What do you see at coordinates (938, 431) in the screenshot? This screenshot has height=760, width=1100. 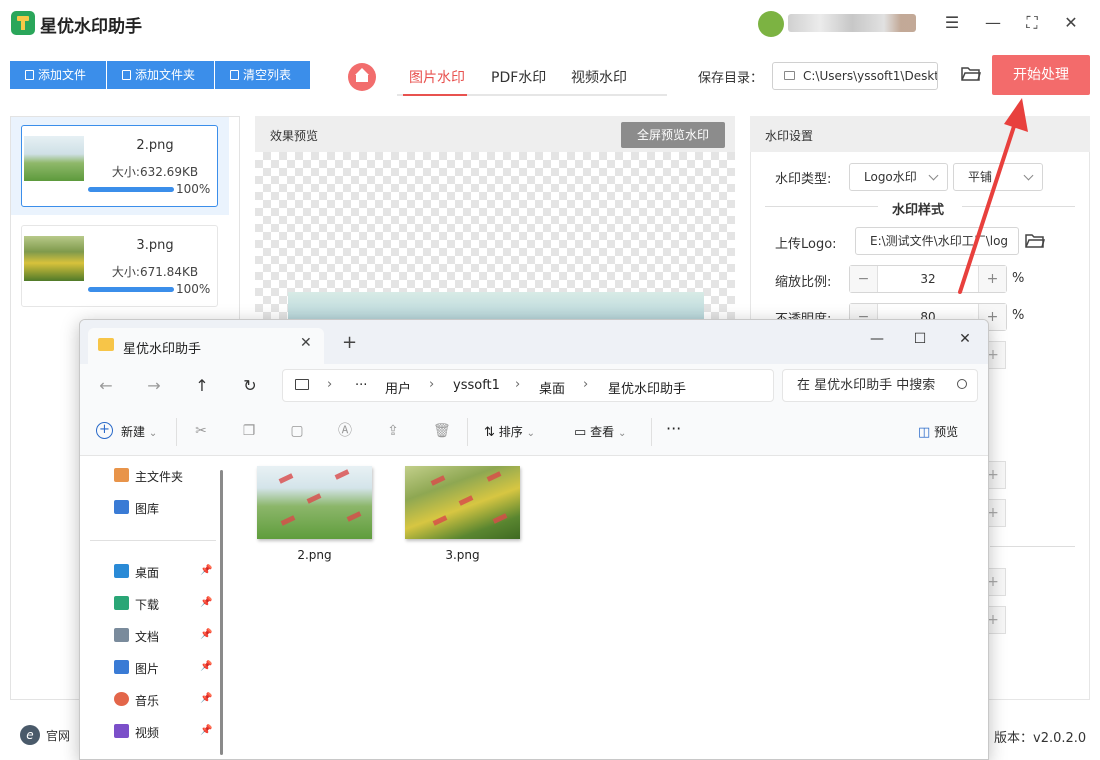 I see `preview-pane-button: ◫ 预览` at bounding box center [938, 431].